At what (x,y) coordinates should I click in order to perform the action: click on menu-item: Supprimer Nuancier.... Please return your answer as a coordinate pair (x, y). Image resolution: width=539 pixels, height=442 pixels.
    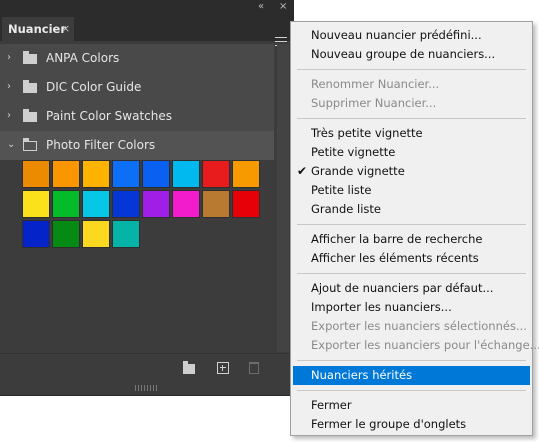
    Looking at the image, I should click on (411, 103).